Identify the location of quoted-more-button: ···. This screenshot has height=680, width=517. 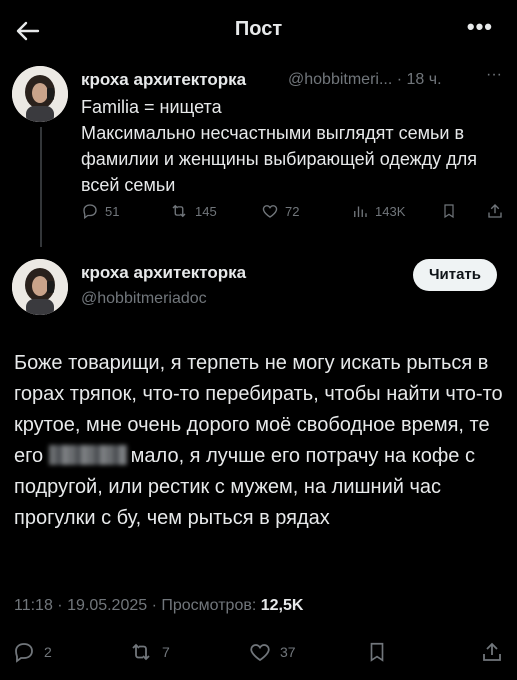
(494, 75).